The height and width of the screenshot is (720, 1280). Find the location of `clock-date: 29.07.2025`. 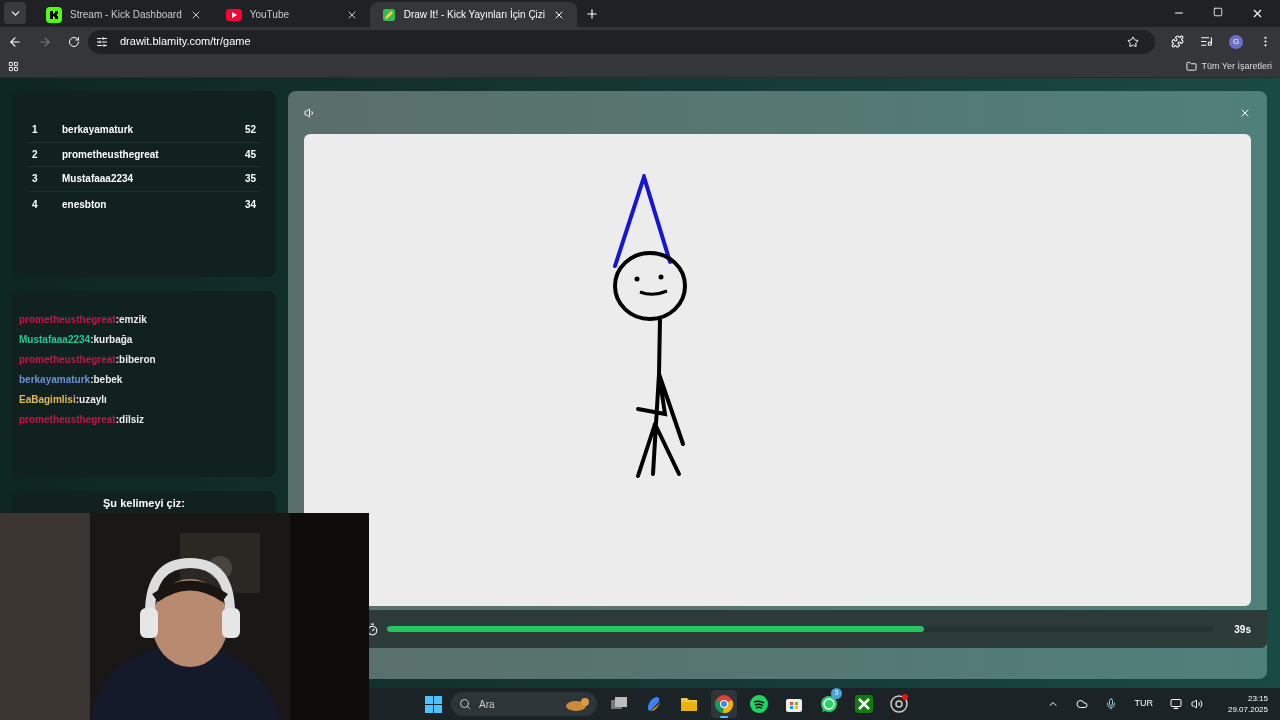

clock-date: 29.07.2025 is located at coordinates (1247, 709).